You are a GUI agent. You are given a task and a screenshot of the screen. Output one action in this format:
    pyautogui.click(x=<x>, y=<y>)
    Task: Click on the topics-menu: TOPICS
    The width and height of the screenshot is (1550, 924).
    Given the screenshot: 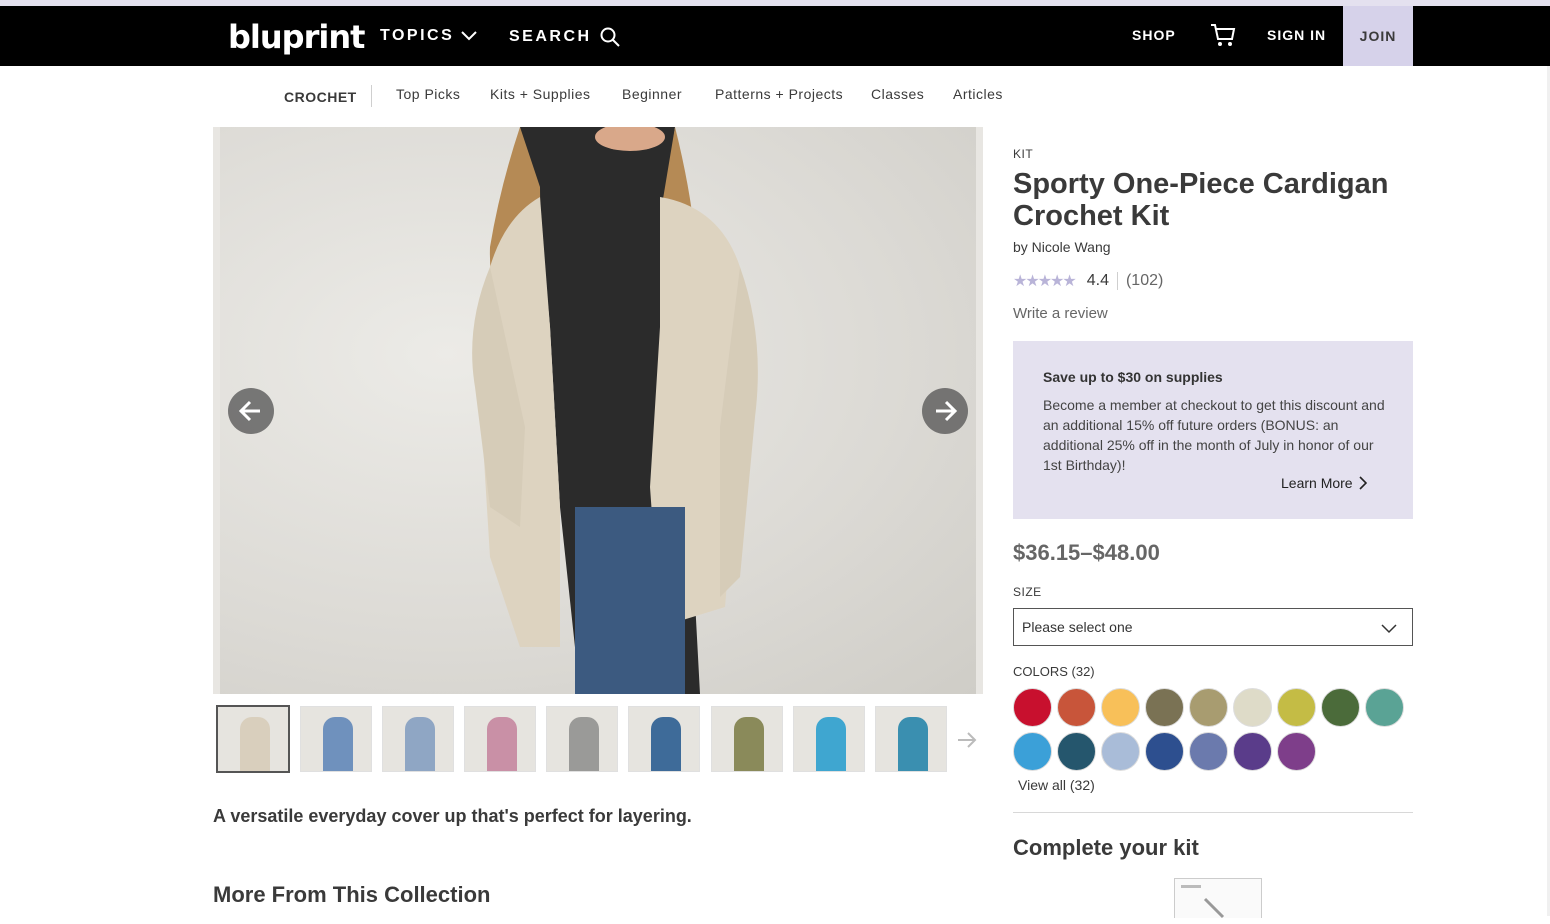 What is the action you would take?
    pyautogui.click(x=429, y=36)
    